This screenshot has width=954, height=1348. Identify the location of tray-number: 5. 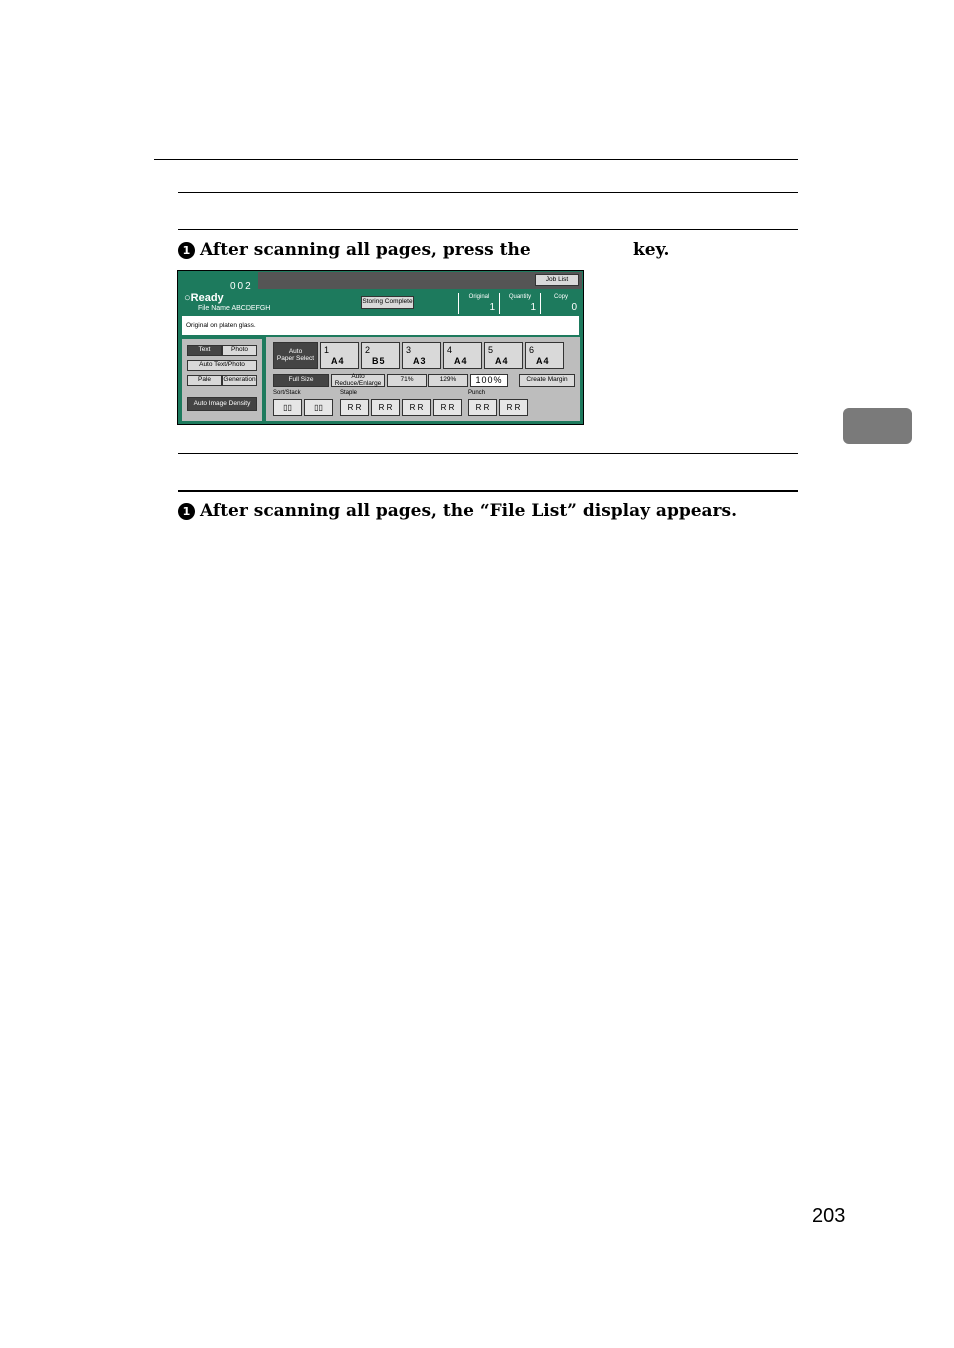
(491, 350).